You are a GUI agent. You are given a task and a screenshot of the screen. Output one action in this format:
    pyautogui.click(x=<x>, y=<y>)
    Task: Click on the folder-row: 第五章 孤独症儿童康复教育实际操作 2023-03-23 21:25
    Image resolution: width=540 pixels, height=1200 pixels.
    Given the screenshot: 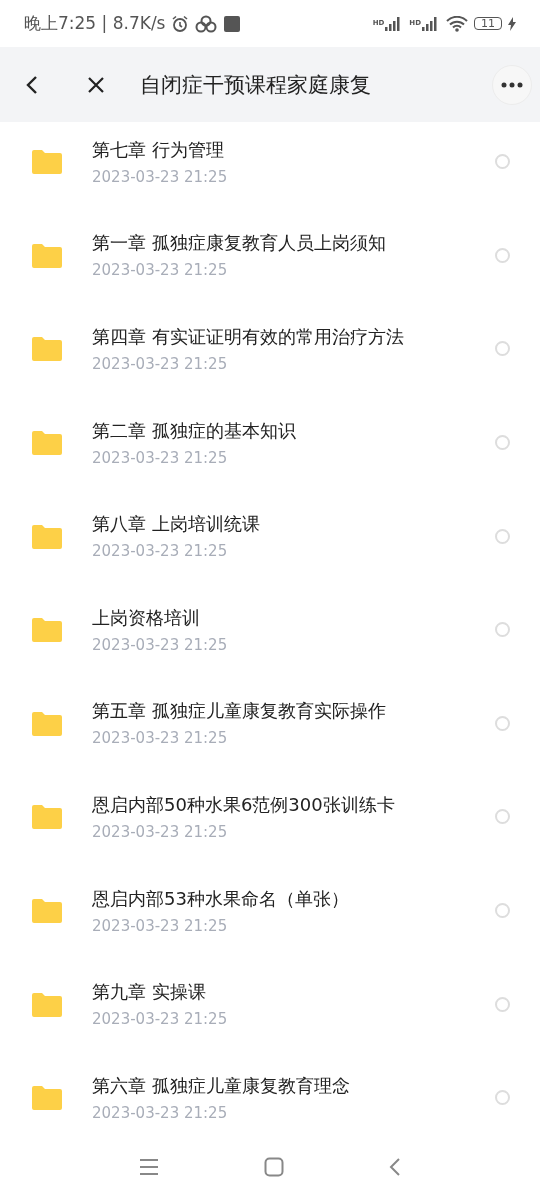 What is the action you would take?
    pyautogui.click(x=270, y=723)
    